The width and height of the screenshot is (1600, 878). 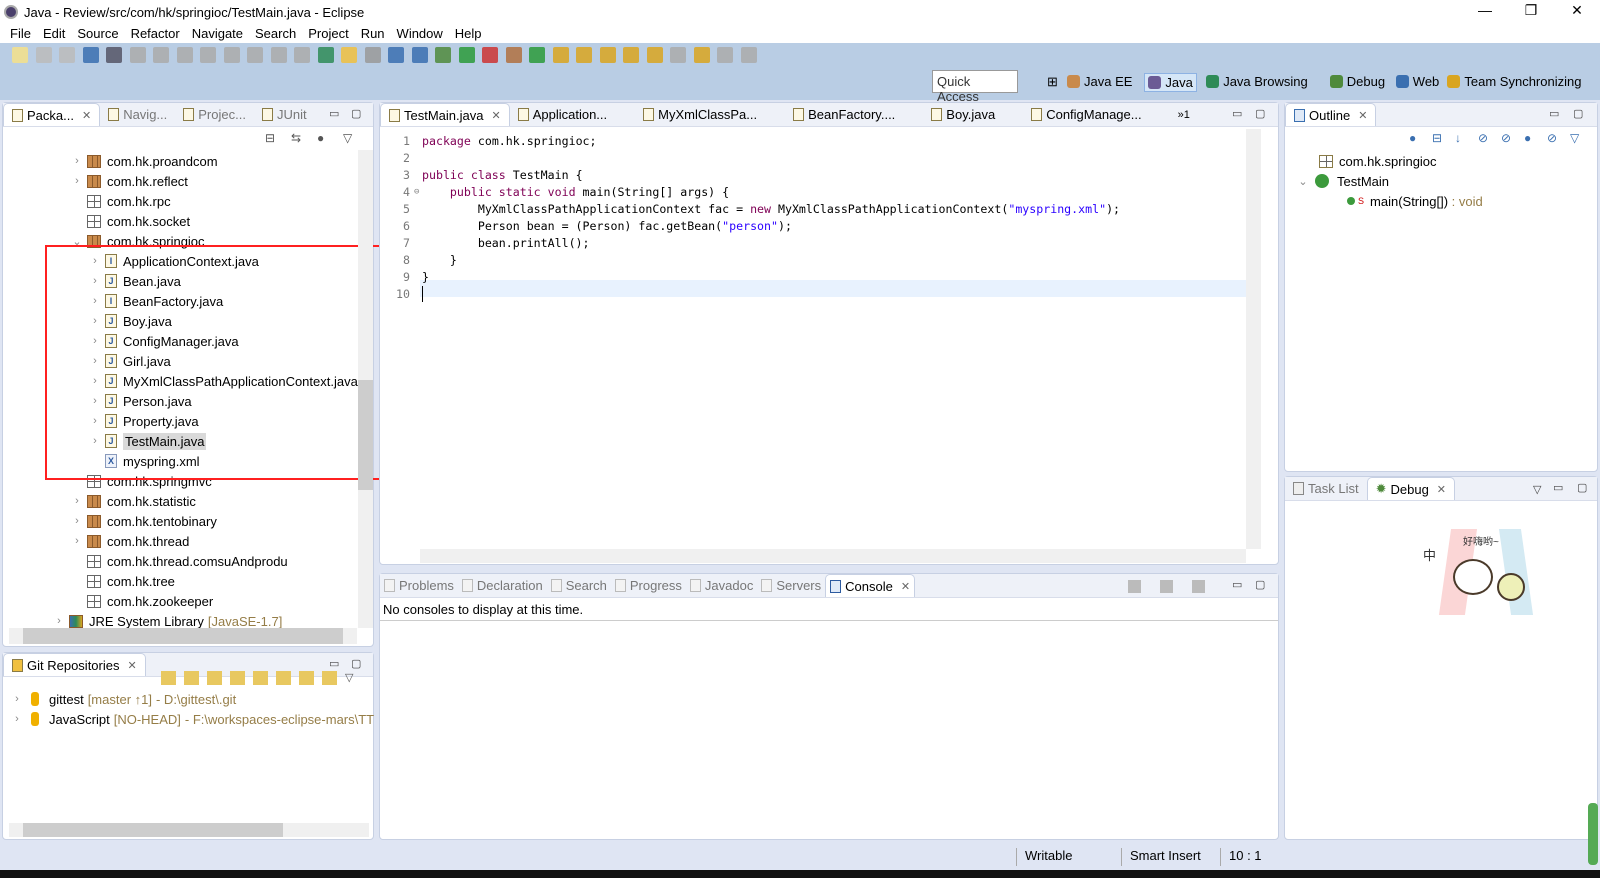 I want to click on perspective-java: Java, so click(x=1170, y=82).